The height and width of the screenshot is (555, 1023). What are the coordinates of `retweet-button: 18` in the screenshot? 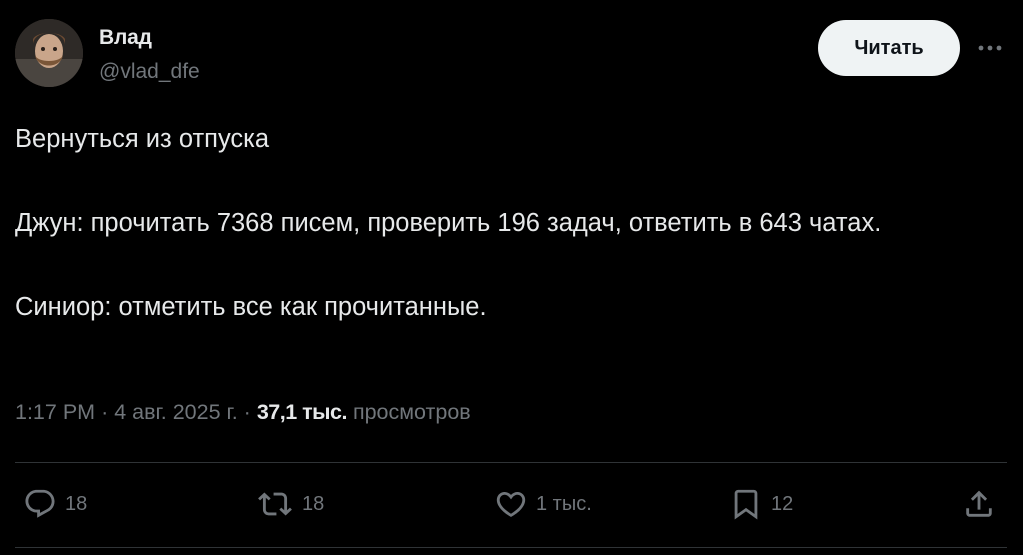 It's located at (290, 504).